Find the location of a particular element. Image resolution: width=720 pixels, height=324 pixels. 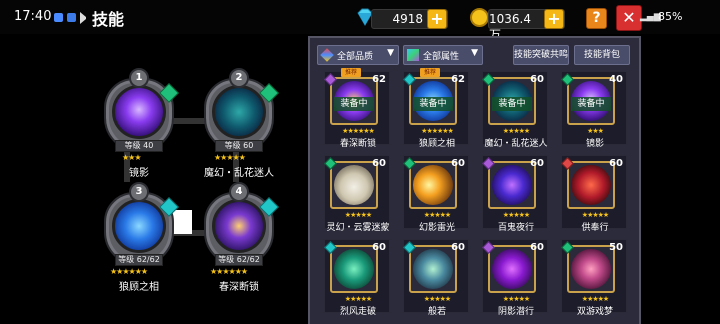

quality-filter-label: 全部品质 is located at coordinates (355, 57).